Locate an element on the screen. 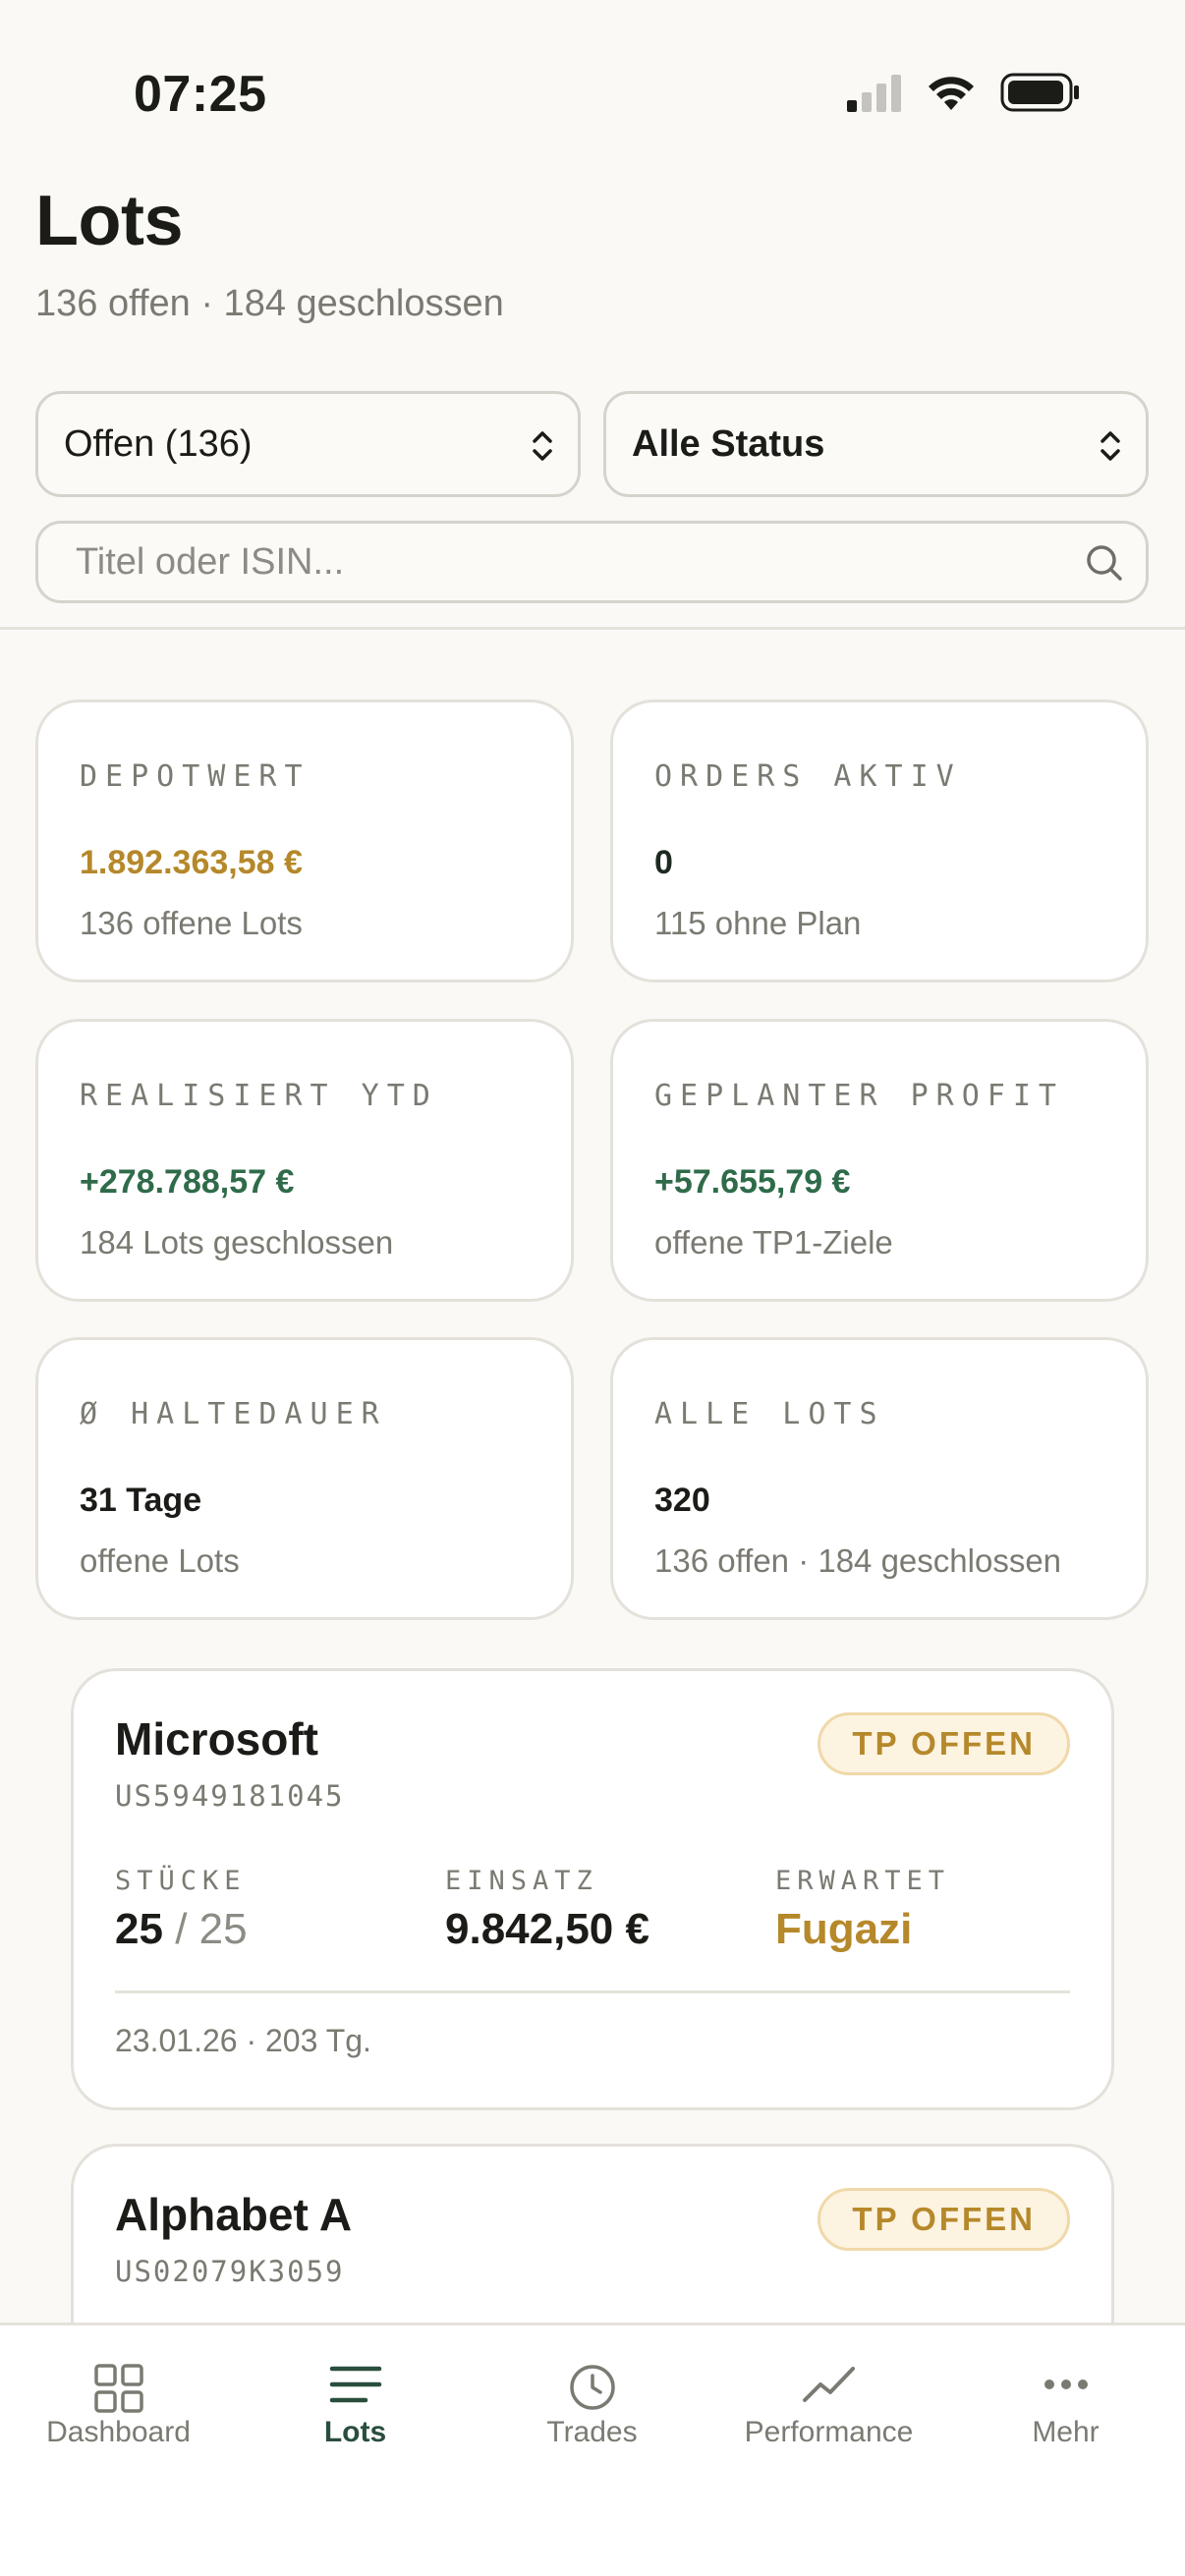  lot-divider is located at coordinates (592, 1991).